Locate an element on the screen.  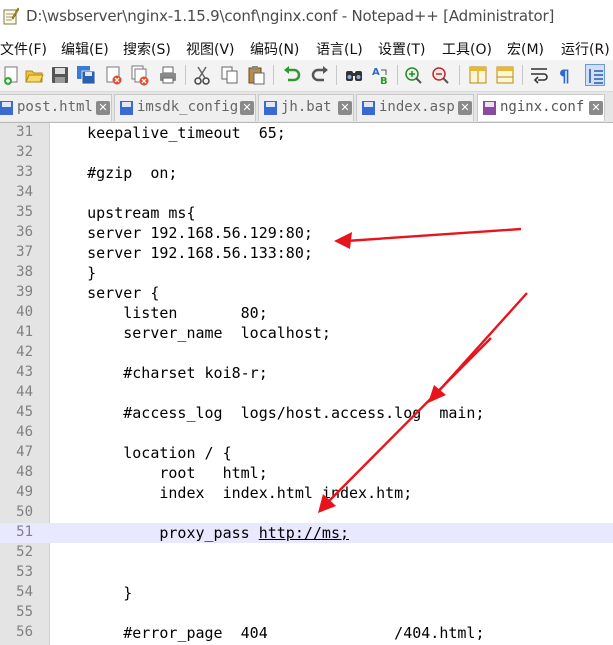
line-number: 36 is located at coordinates (24, 232).